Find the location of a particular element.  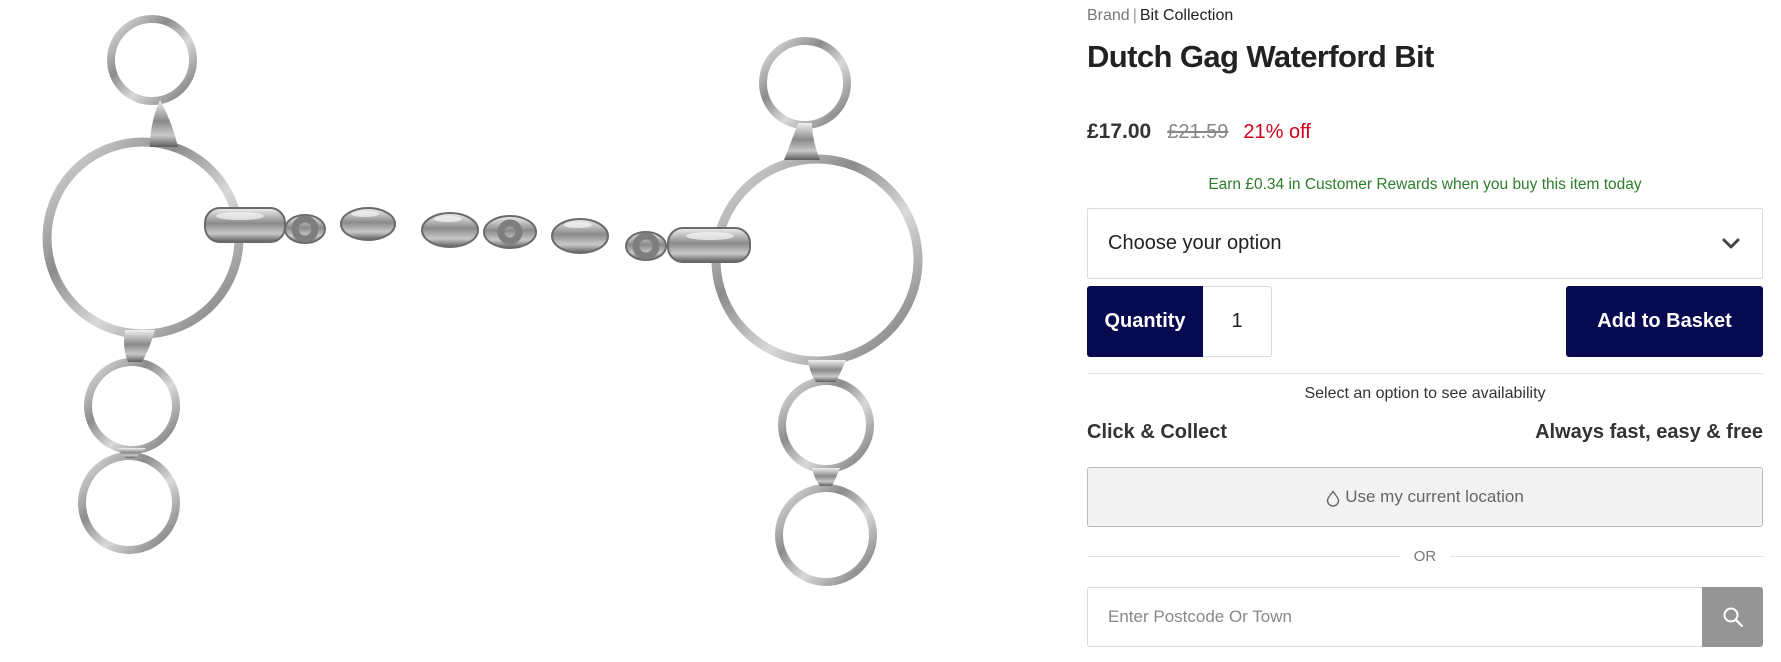

breadcrumb-collection-link: Bit Collection is located at coordinates (1186, 15).